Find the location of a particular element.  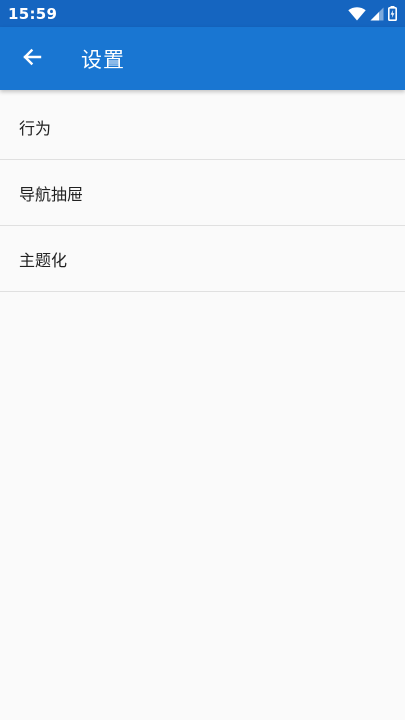

arrow-back-icon is located at coordinates (32, 59).